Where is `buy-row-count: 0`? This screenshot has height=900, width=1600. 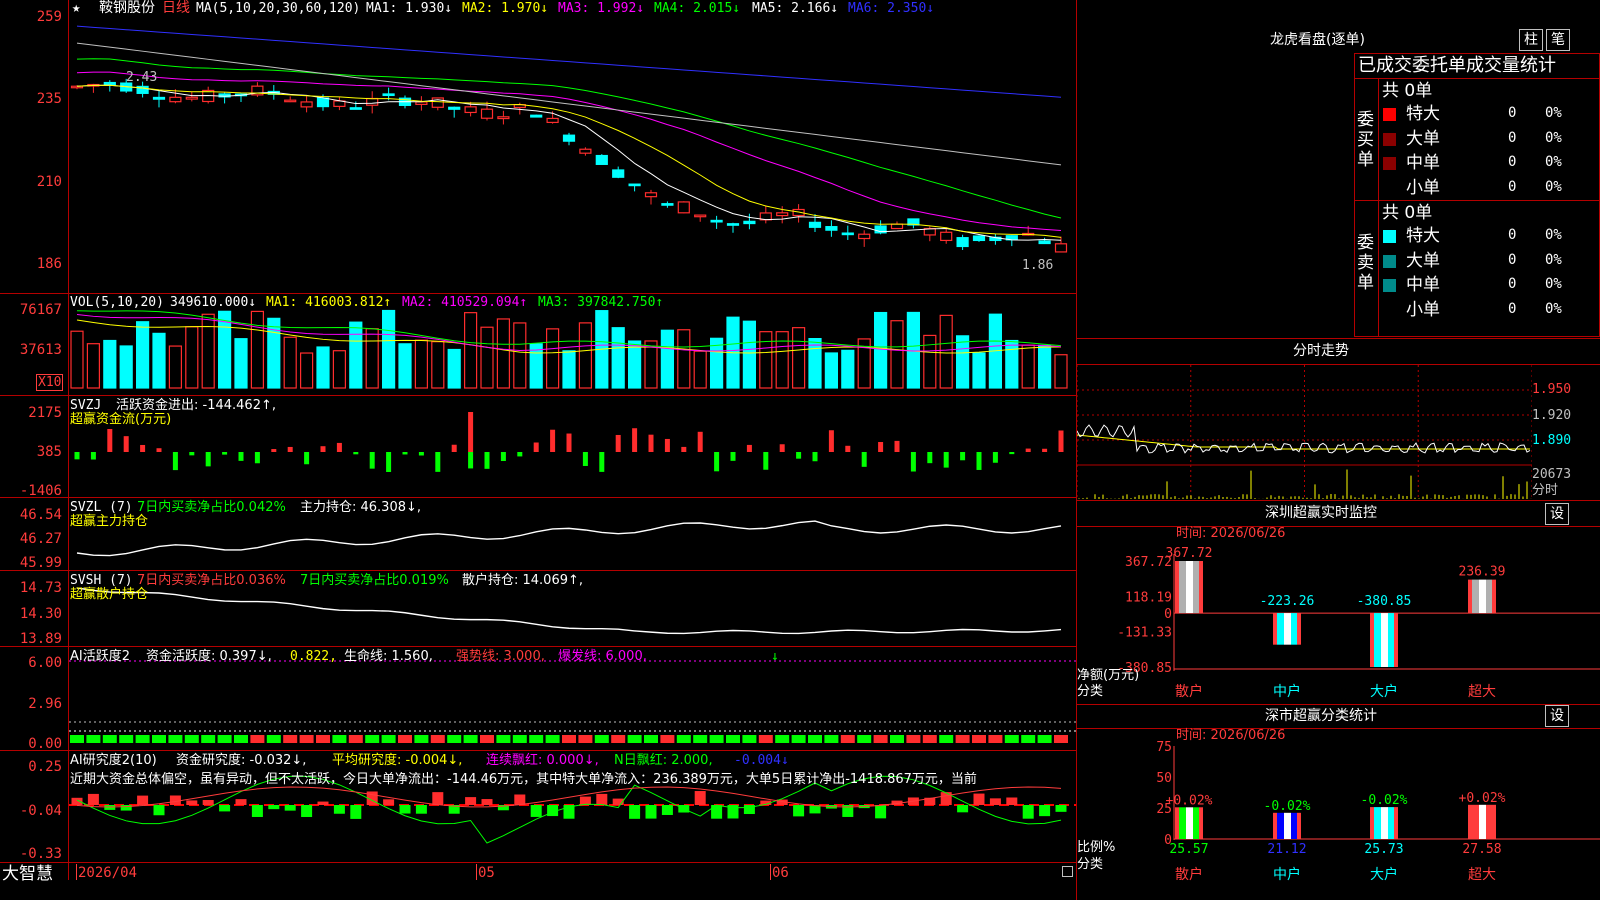
buy-row-count: 0 is located at coordinates (1512, 113).